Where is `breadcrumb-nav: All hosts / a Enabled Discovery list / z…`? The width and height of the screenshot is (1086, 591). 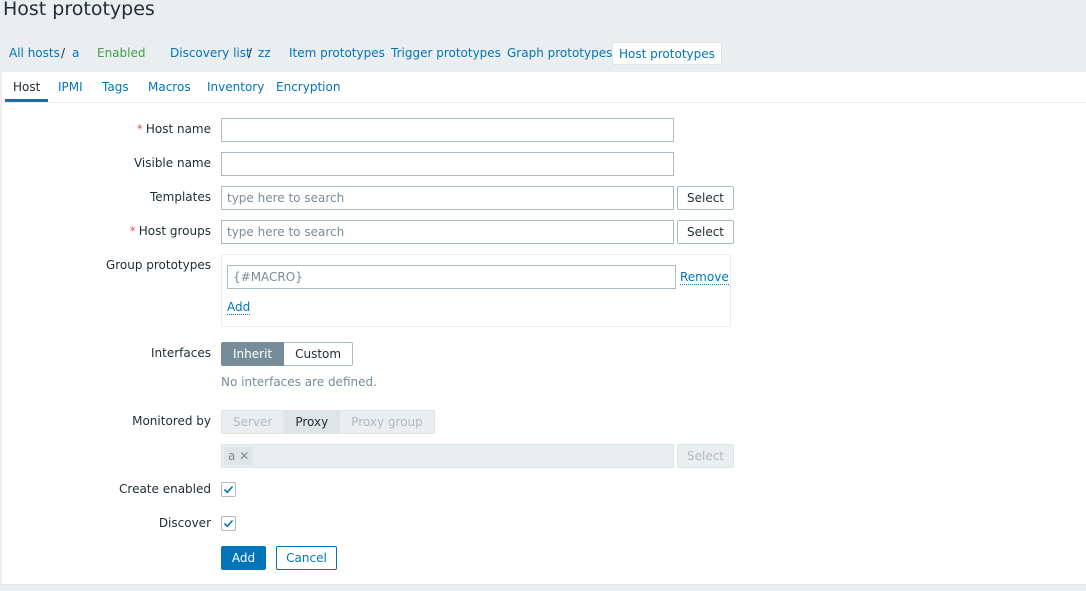 breadcrumb-nav: All hosts / a Enabled Discovery list / z… is located at coordinates (544, 53).